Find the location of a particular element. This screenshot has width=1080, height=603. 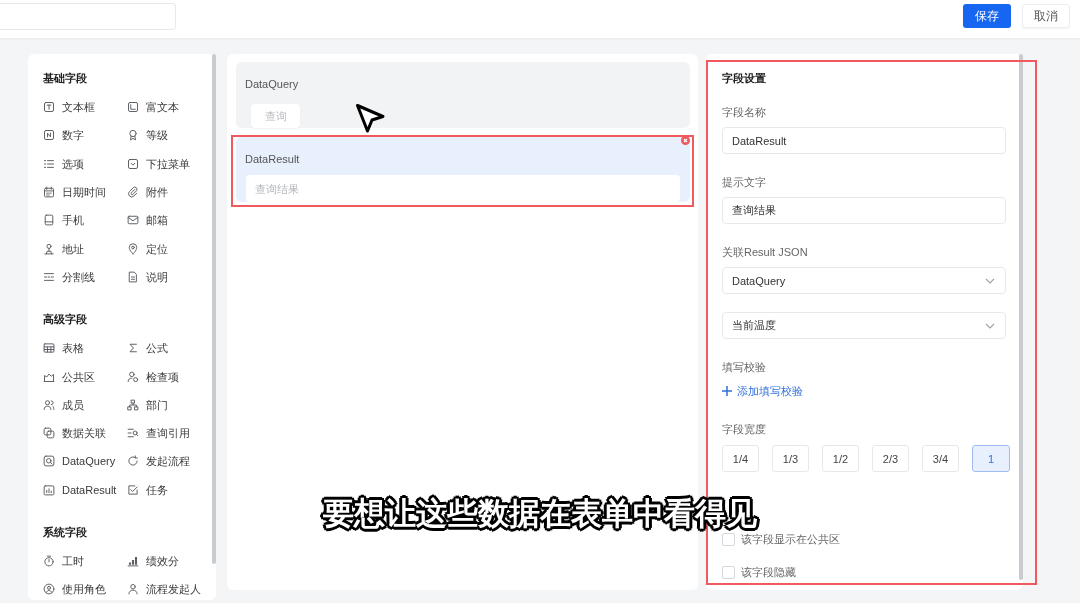

field-label: 填写校验 is located at coordinates (744, 367).